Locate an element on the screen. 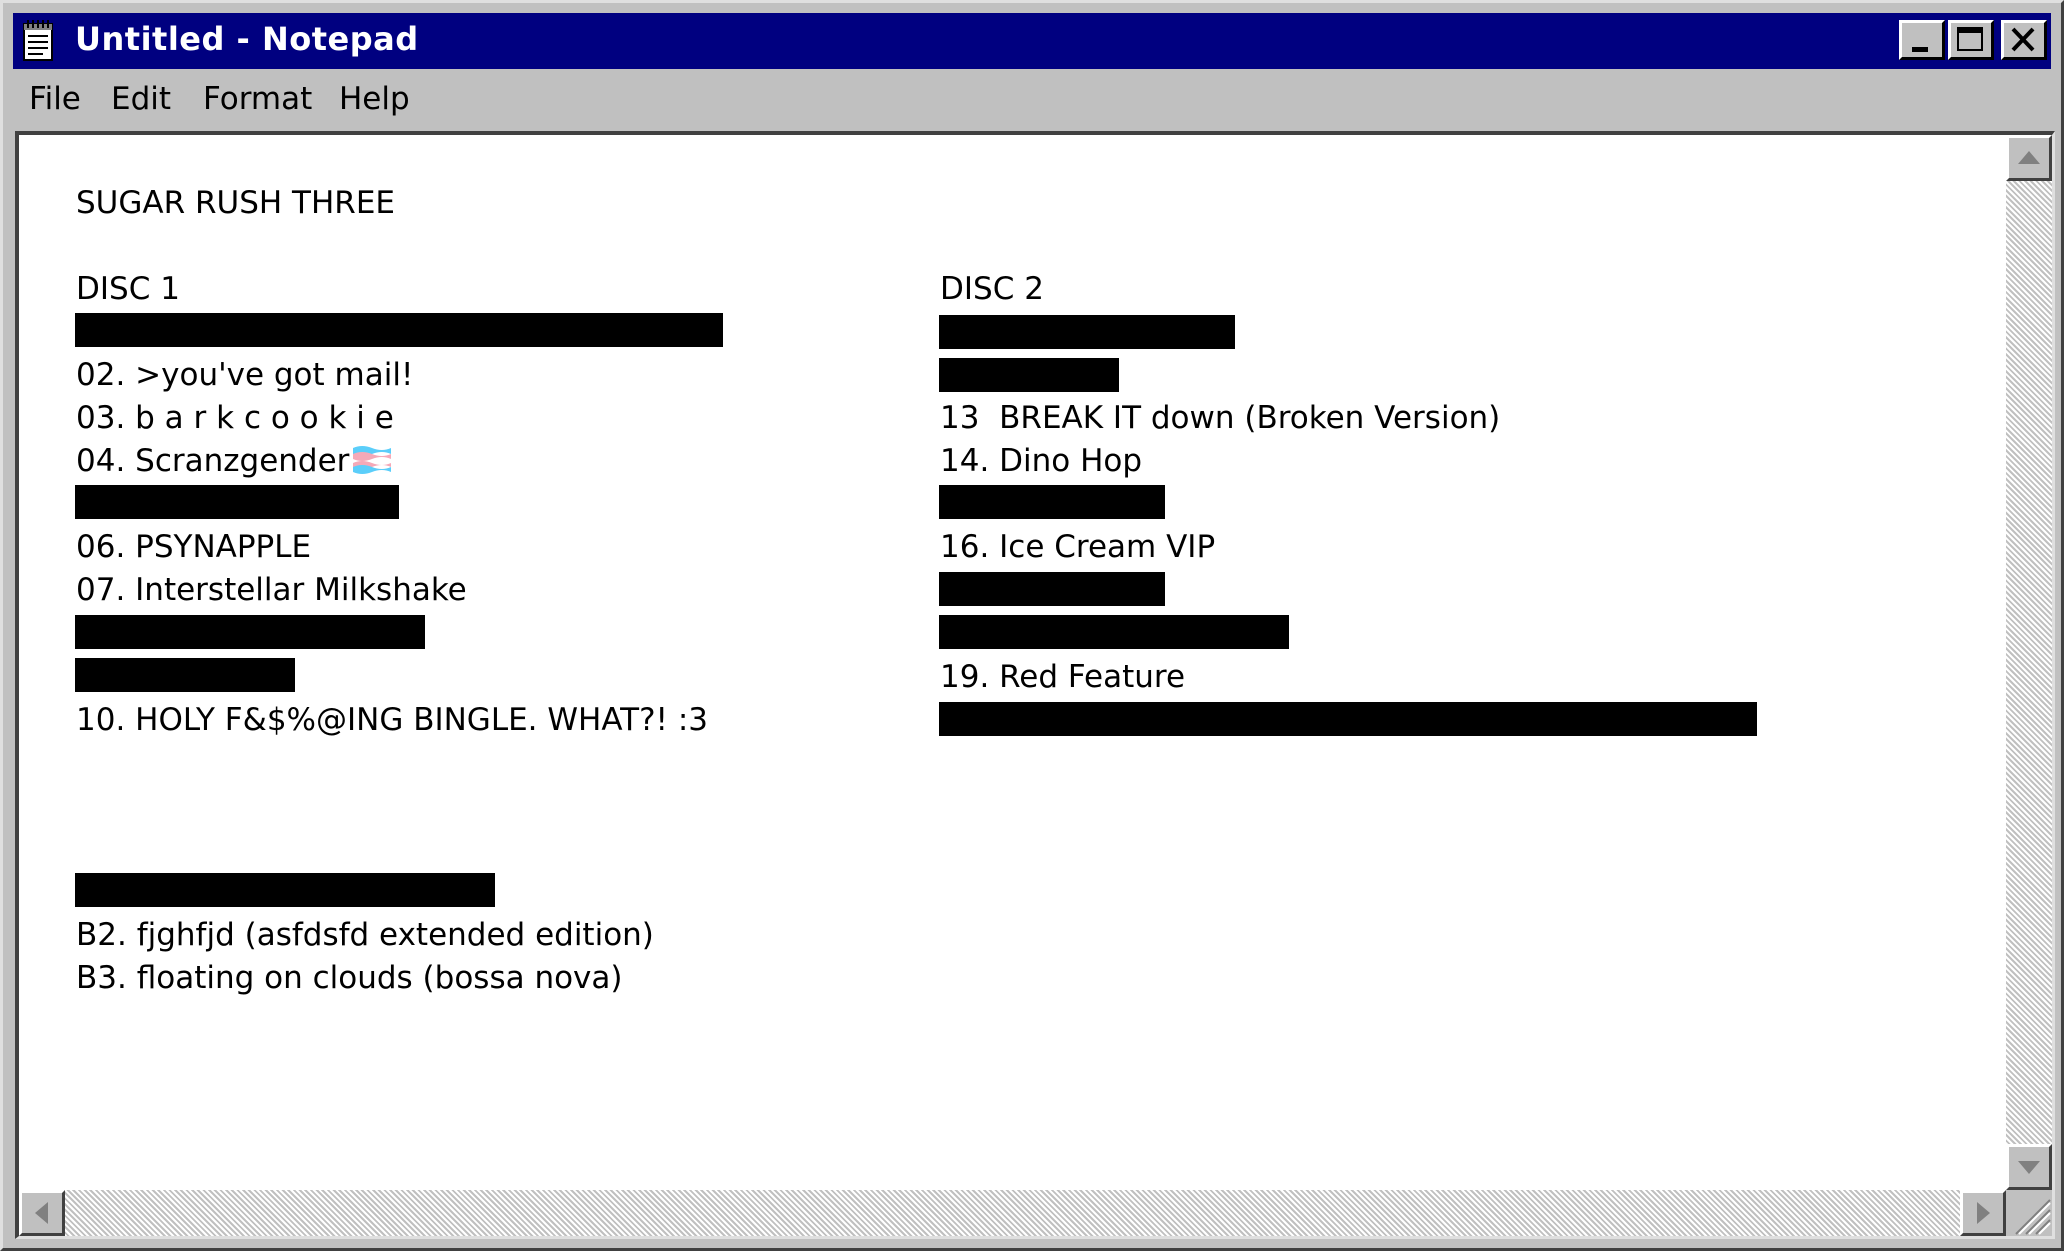  close-button is located at coordinates (2024, 40).